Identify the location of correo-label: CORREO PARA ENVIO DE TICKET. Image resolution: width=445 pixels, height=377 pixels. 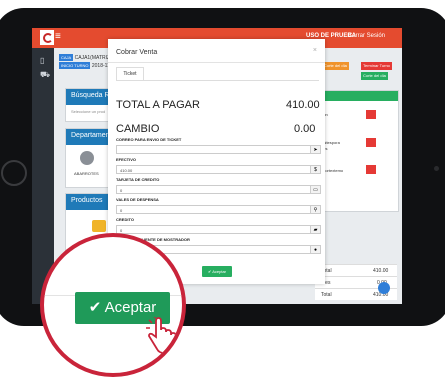
(149, 139).